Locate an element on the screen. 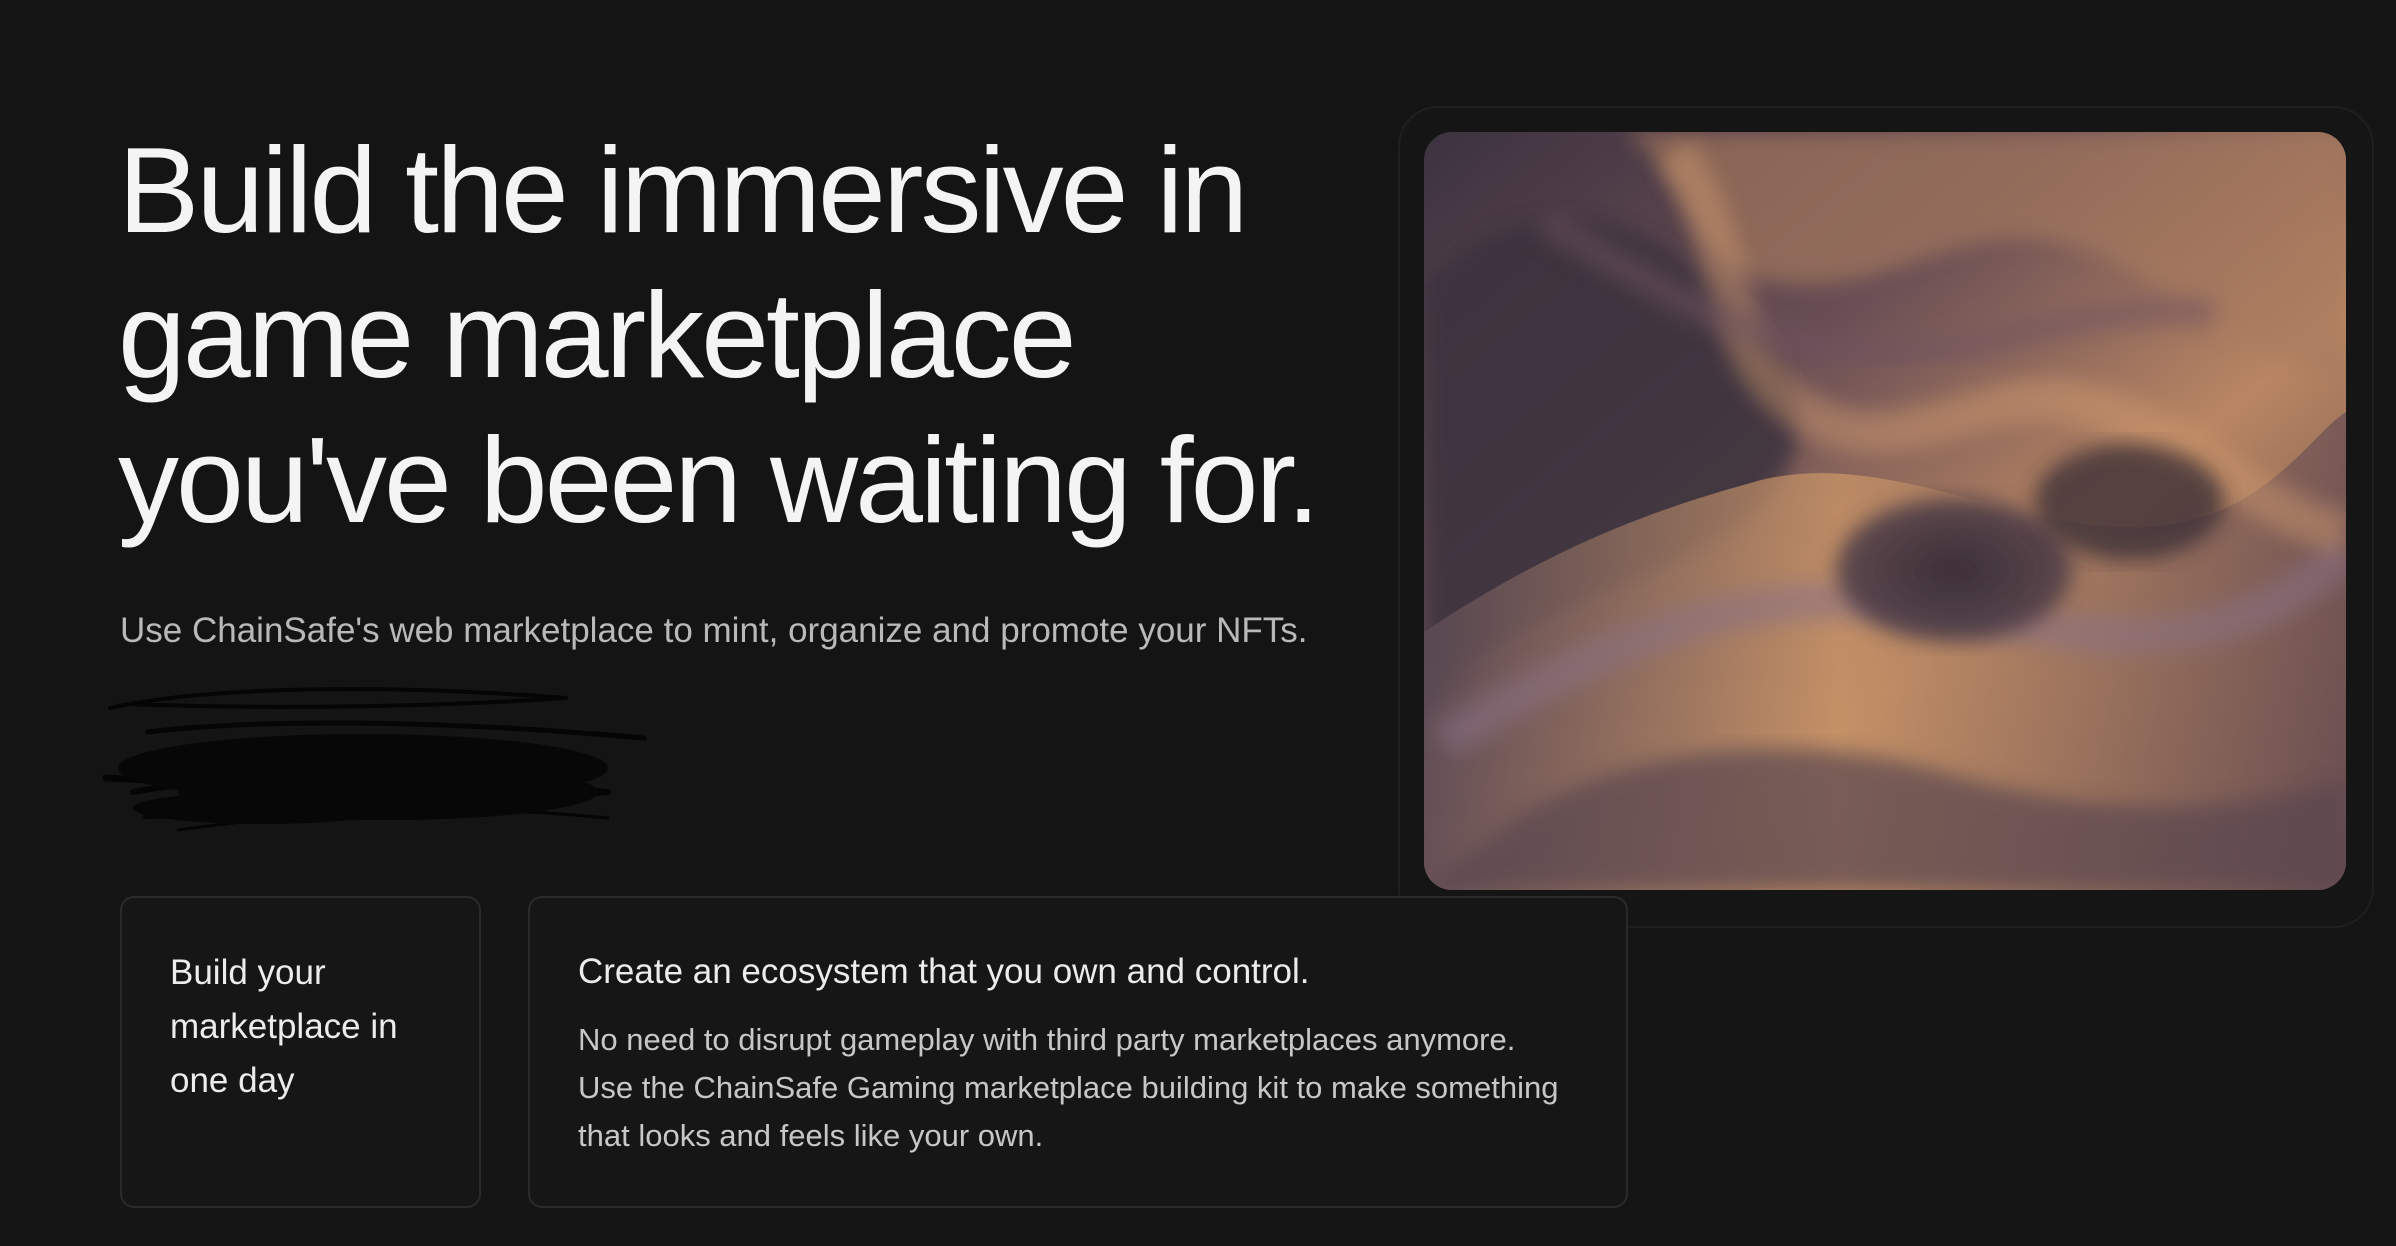 The width and height of the screenshot is (2396, 1246). hero-title-line-1: Build the immersive in is located at coordinates (683, 190).